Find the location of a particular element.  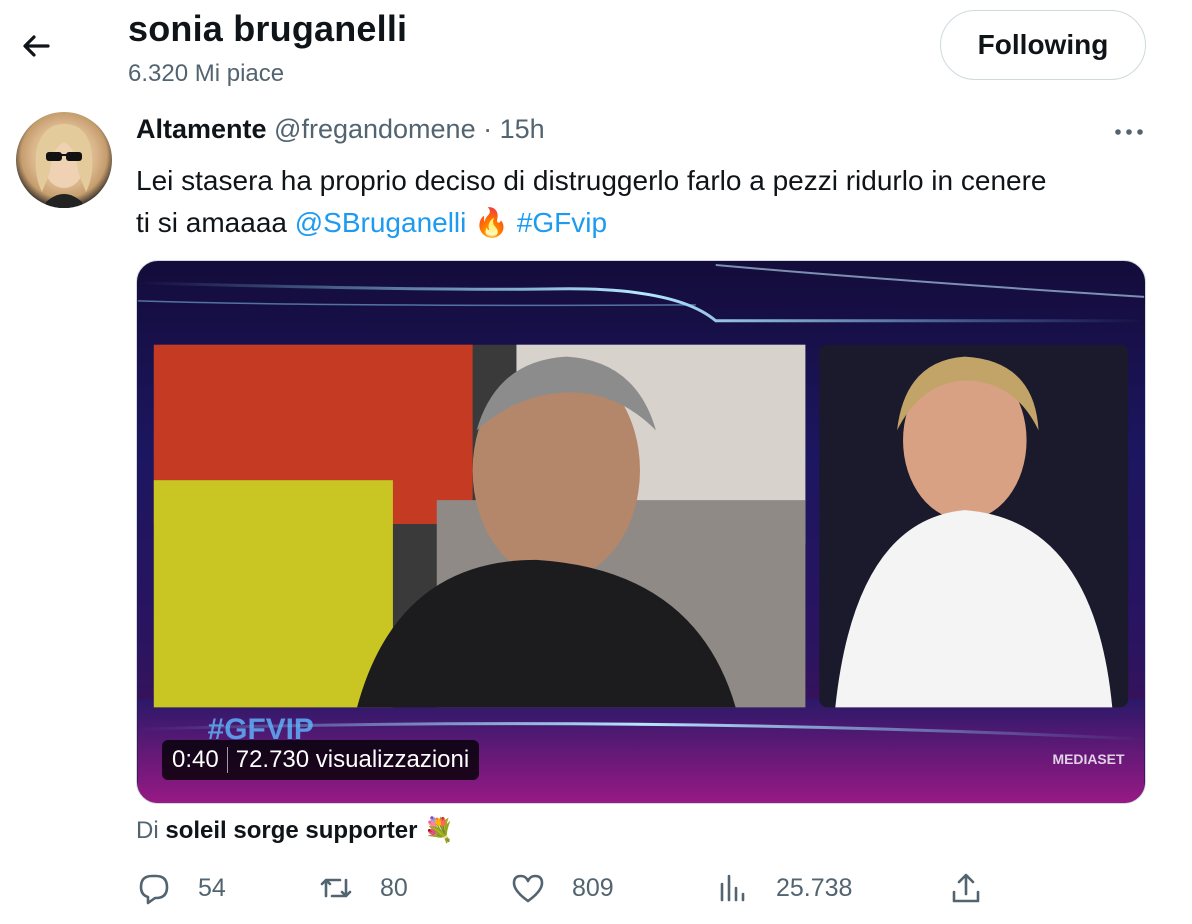

video-duration: 0:40 is located at coordinates (195, 759).